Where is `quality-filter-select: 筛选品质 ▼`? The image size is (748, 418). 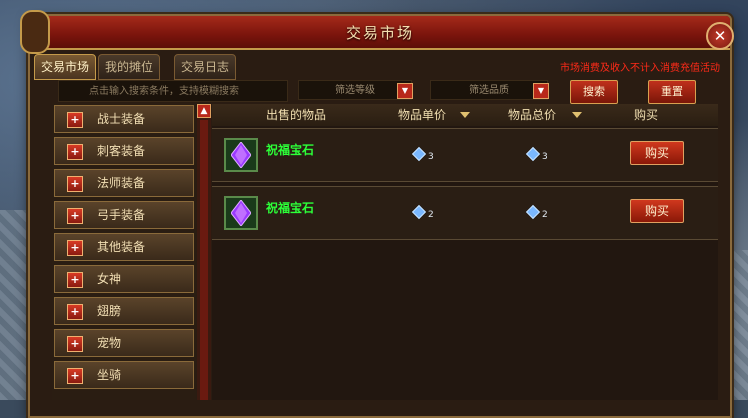
quality-filter-select: 筛选品质 ▼ is located at coordinates (489, 90).